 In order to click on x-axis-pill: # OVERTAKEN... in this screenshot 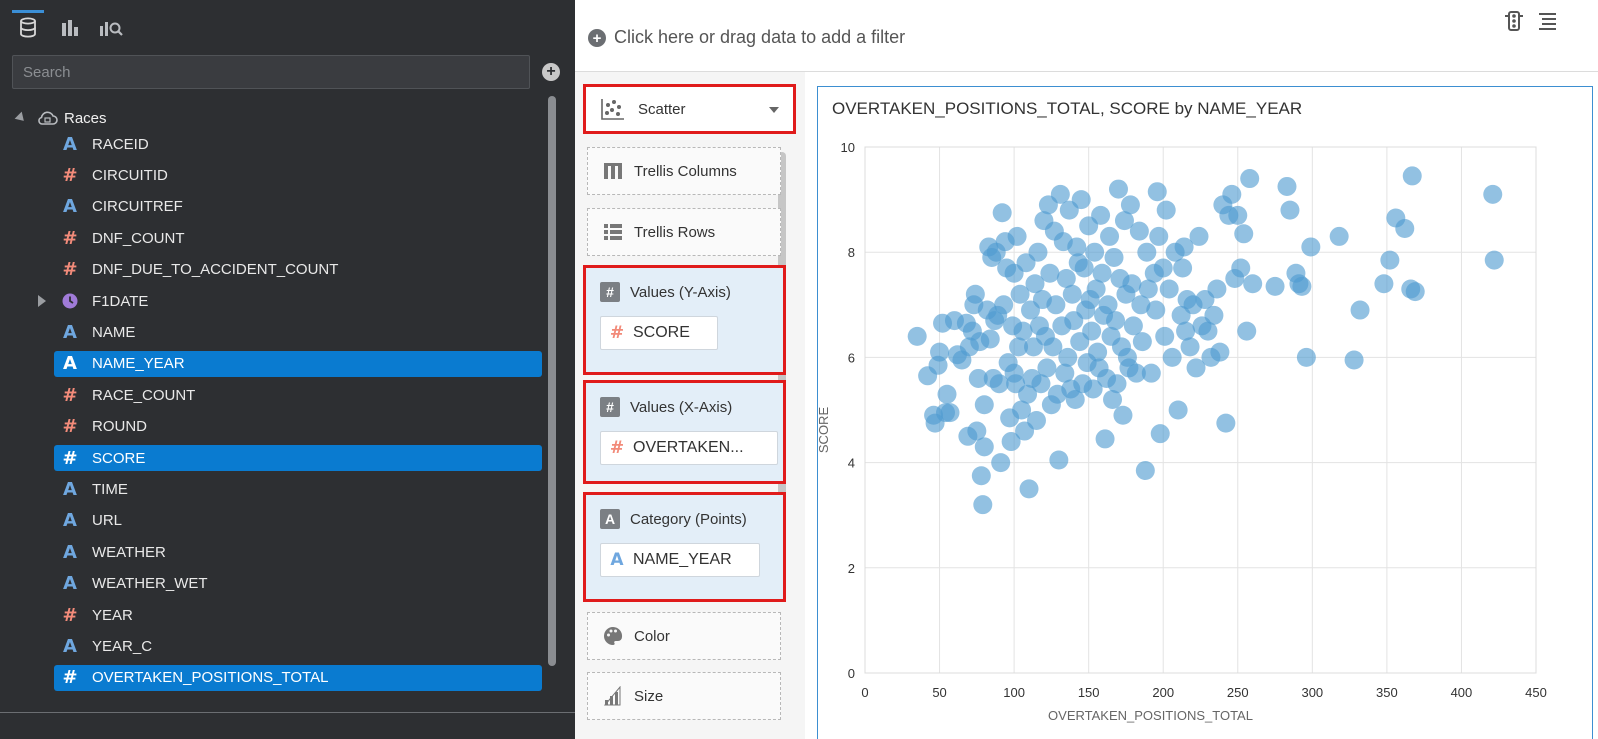, I will do `click(689, 448)`.